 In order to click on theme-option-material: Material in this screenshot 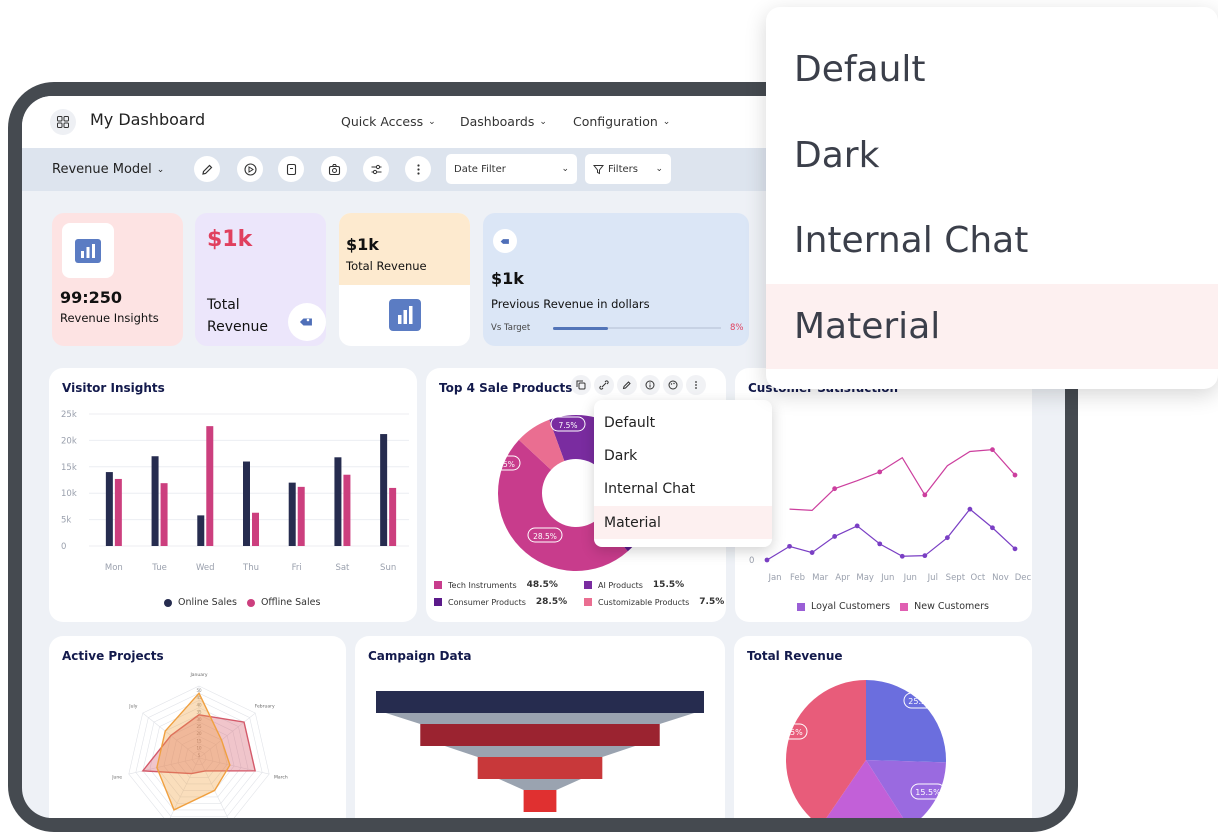, I will do `click(683, 522)`.